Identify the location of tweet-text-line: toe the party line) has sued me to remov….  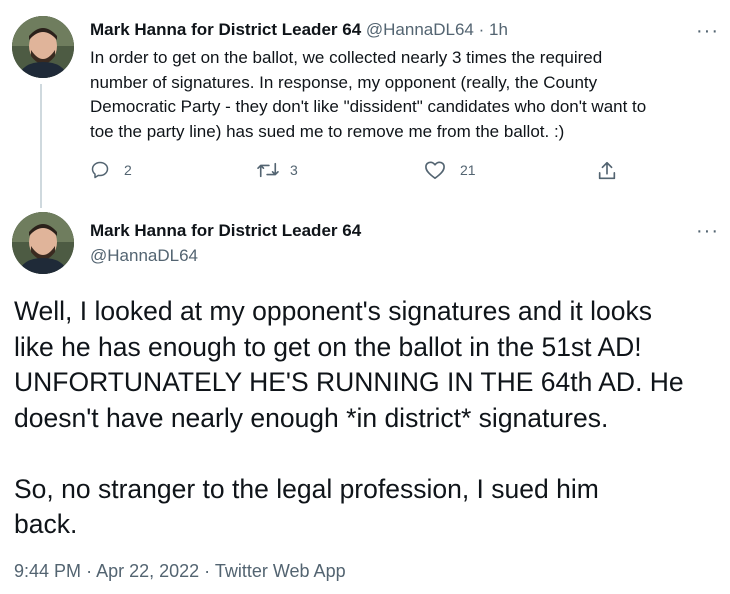
(327, 131).